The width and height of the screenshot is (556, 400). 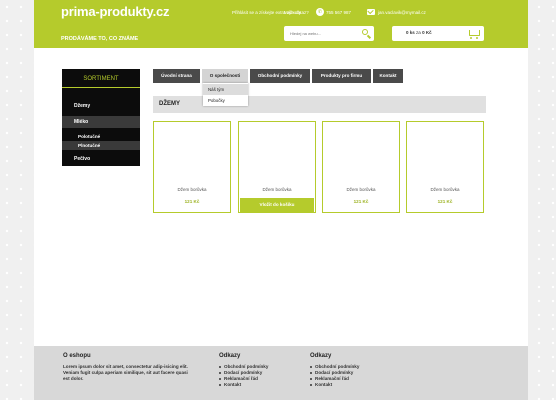 I want to click on email-link: jan.vaclavik@mymail.cz, so click(x=402, y=12).